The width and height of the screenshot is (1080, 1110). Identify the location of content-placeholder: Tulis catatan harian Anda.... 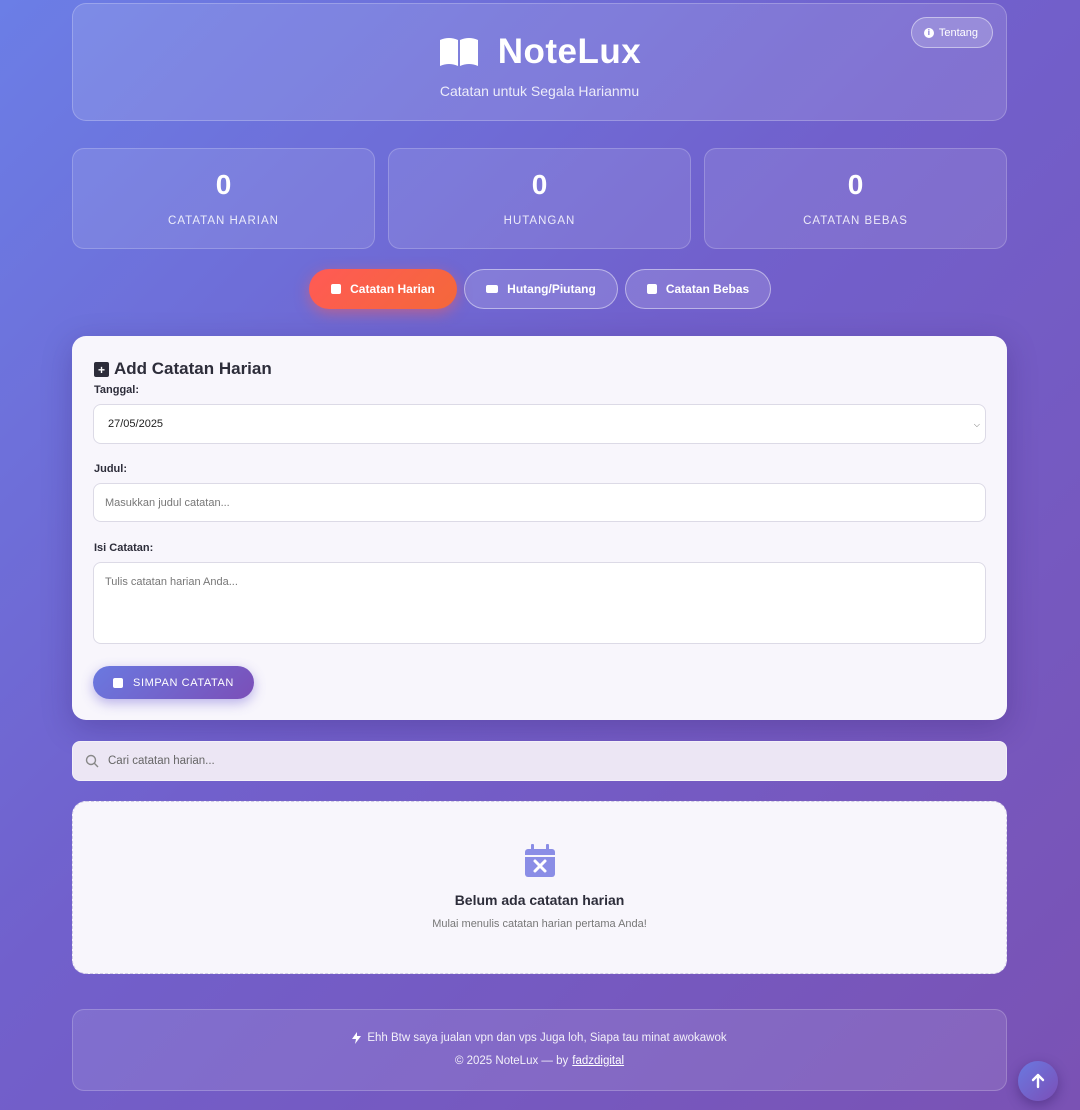
(171, 582).